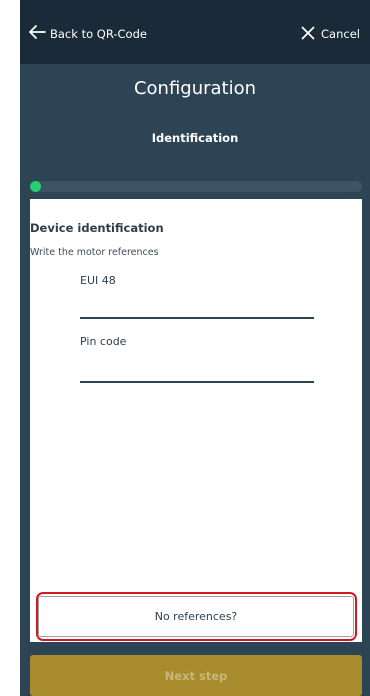 The height and width of the screenshot is (696, 370). Describe the element at coordinates (94, 252) in the screenshot. I see `card-subtitle: Write the motor references` at that location.